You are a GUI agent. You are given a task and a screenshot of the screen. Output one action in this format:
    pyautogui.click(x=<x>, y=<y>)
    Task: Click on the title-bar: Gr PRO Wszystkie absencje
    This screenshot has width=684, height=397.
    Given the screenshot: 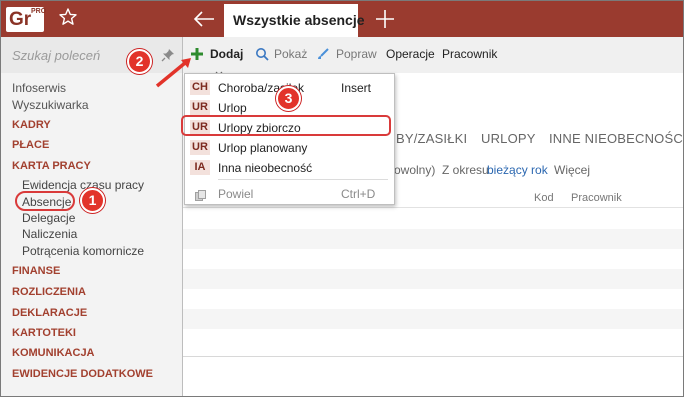 What is the action you would take?
    pyautogui.click(x=342, y=19)
    